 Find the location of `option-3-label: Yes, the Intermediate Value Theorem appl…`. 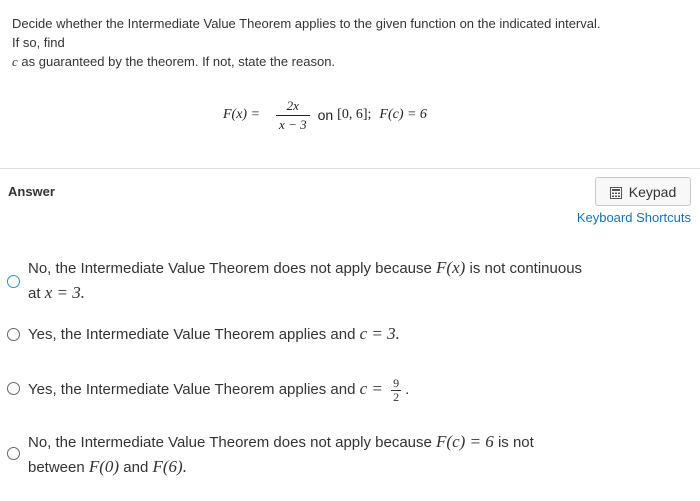

option-3-label: Yes, the Intermediate Value Theorem appl… is located at coordinates (219, 389).